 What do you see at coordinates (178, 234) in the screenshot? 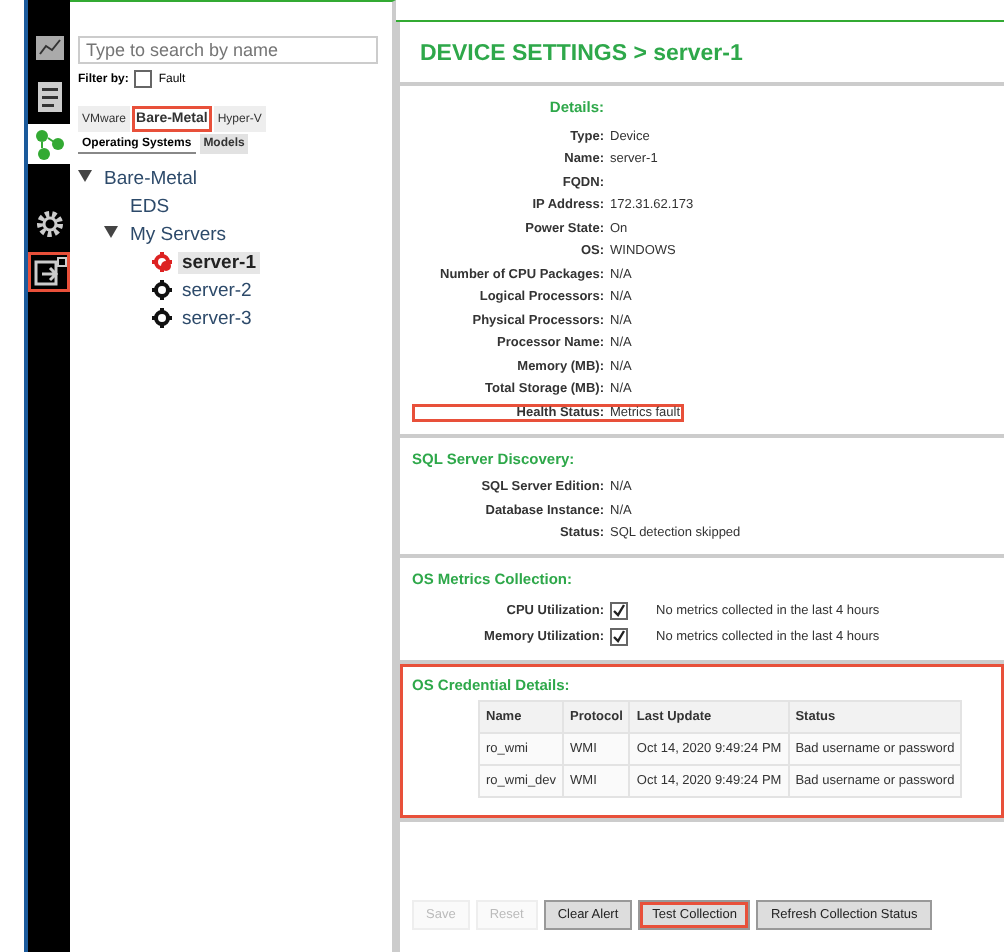
I see `tree-item: My Servers` at bounding box center [178, 234].